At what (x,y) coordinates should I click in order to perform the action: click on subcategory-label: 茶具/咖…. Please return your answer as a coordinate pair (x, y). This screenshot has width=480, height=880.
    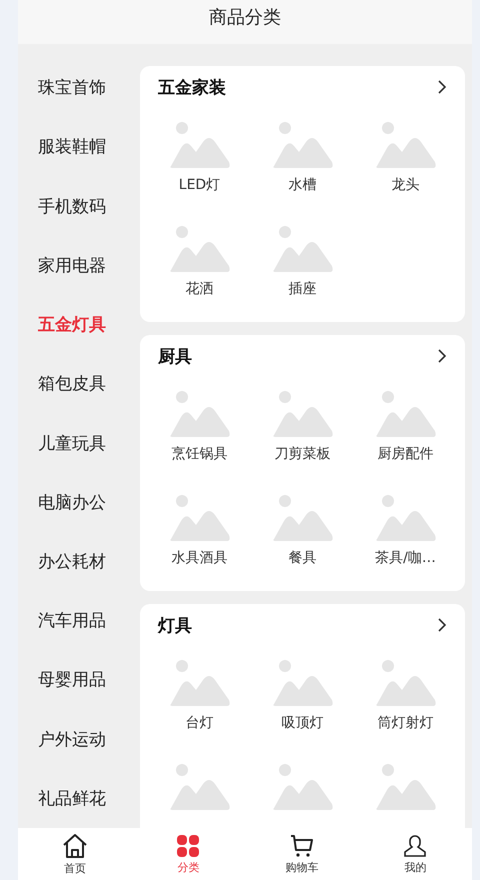
    Looking at the image, I should click on (405, 558).